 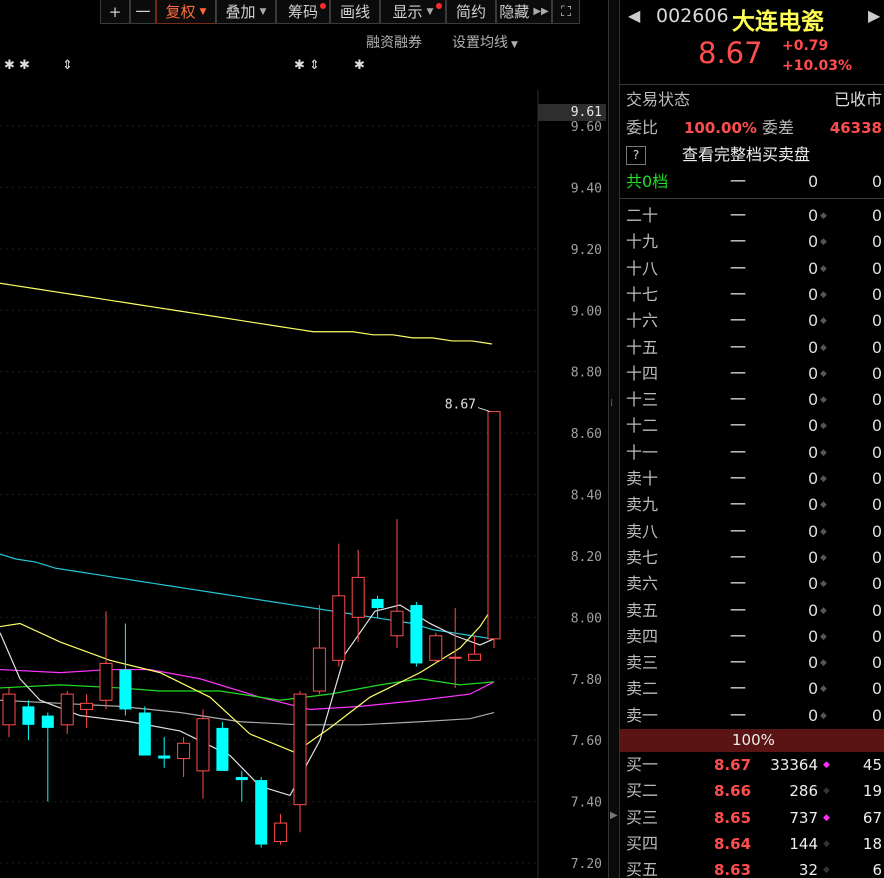 I want to click on sell-level-row: 卖八一 0 ◆ 0, so click(x=752, y=532).